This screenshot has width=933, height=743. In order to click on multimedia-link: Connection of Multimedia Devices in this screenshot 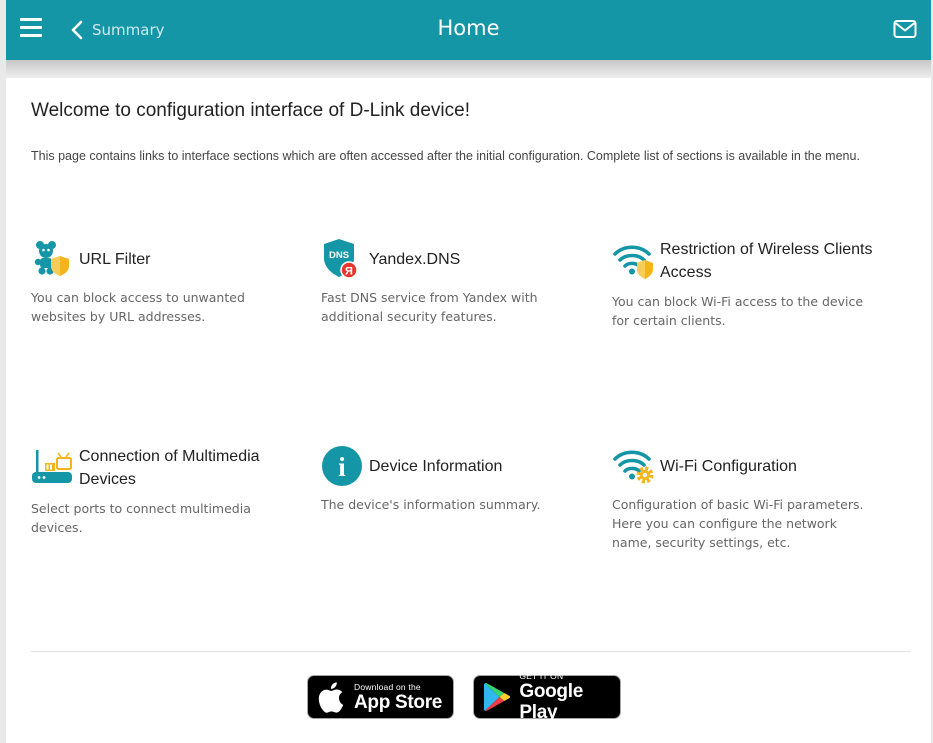, I will do `click(163, 468)`.